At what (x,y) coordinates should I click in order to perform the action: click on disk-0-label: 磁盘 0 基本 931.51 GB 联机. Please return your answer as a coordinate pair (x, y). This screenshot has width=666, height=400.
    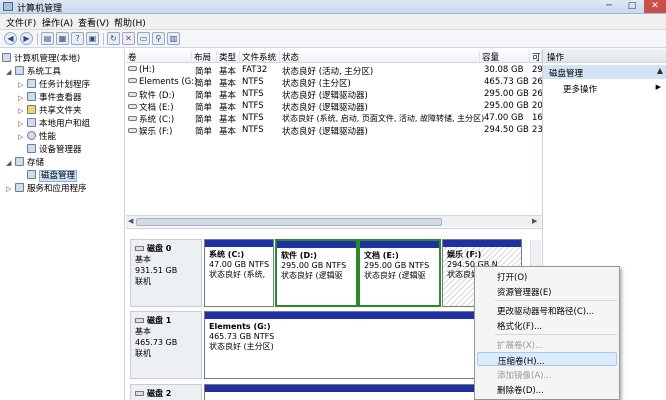
    Looking at the image, I should click on (166, 273).